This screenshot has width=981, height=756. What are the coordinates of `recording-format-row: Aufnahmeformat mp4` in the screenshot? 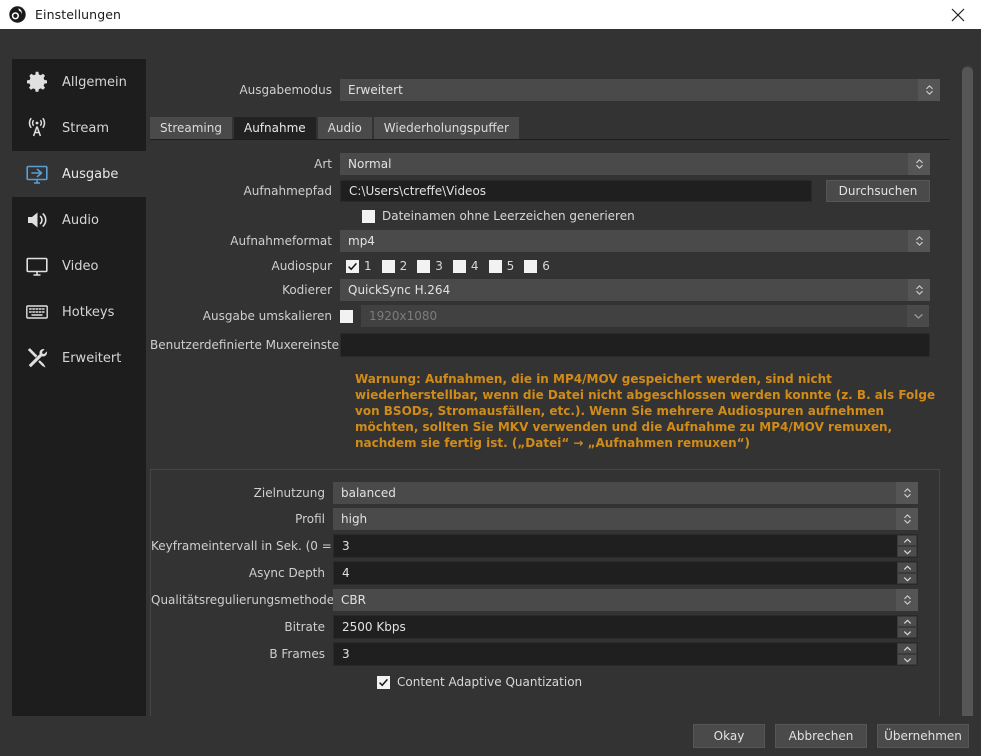 It's located at (550, 241).